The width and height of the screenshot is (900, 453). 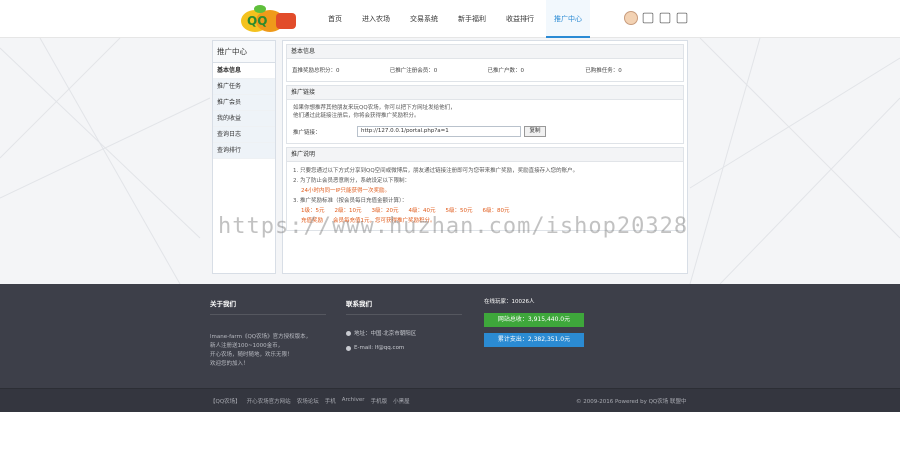 I want to click on panel-title: 基本信息, so click(x=485, y=52).